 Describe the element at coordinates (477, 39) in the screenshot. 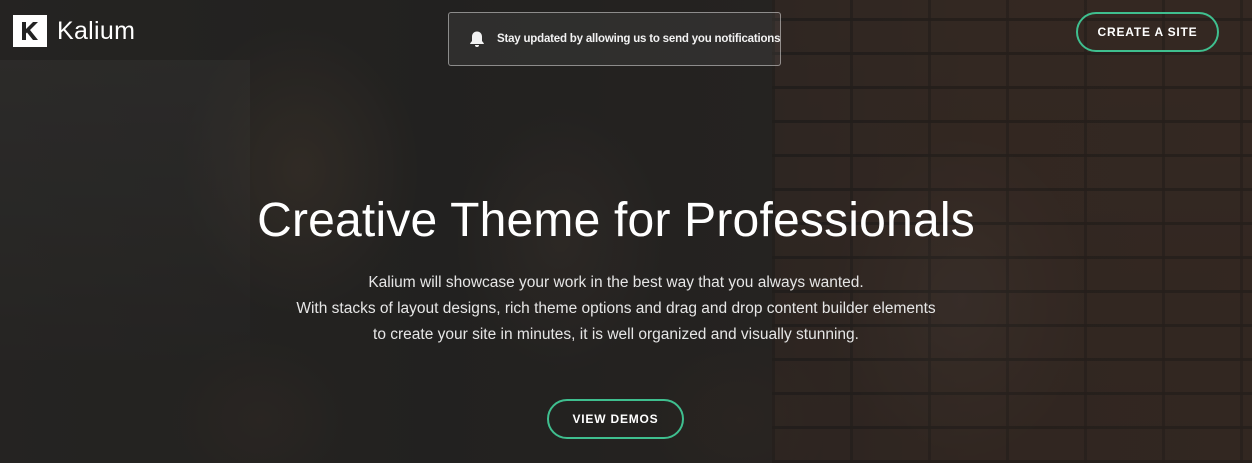

I see `bell-icon` at that location.